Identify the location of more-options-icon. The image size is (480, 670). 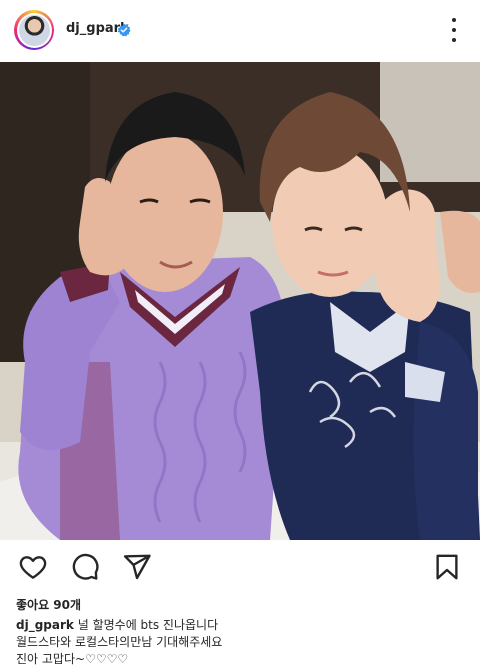
(454, 30).